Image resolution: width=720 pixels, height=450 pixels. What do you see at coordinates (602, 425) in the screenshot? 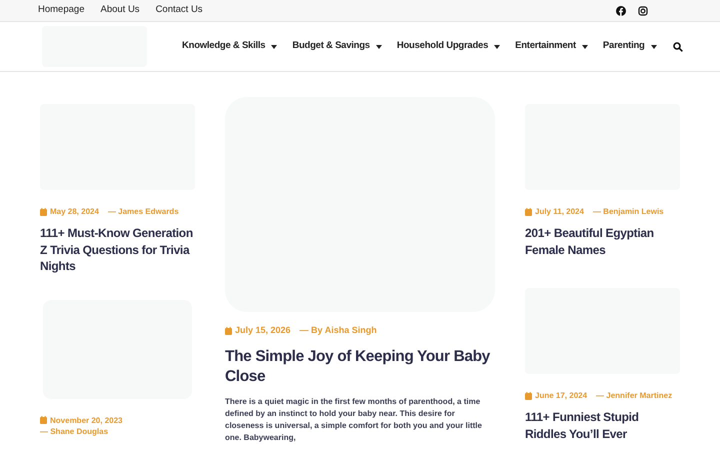
I see `post-title: 111+ Funniest Stupid Riddles You’ll Ever` at bounding box center [602, 425].